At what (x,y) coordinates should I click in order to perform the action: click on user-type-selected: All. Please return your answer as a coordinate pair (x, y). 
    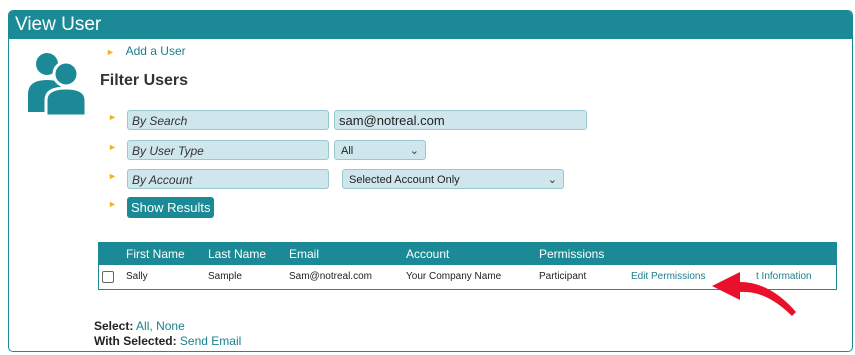
    Looking at the image, I should click on (347, 151).